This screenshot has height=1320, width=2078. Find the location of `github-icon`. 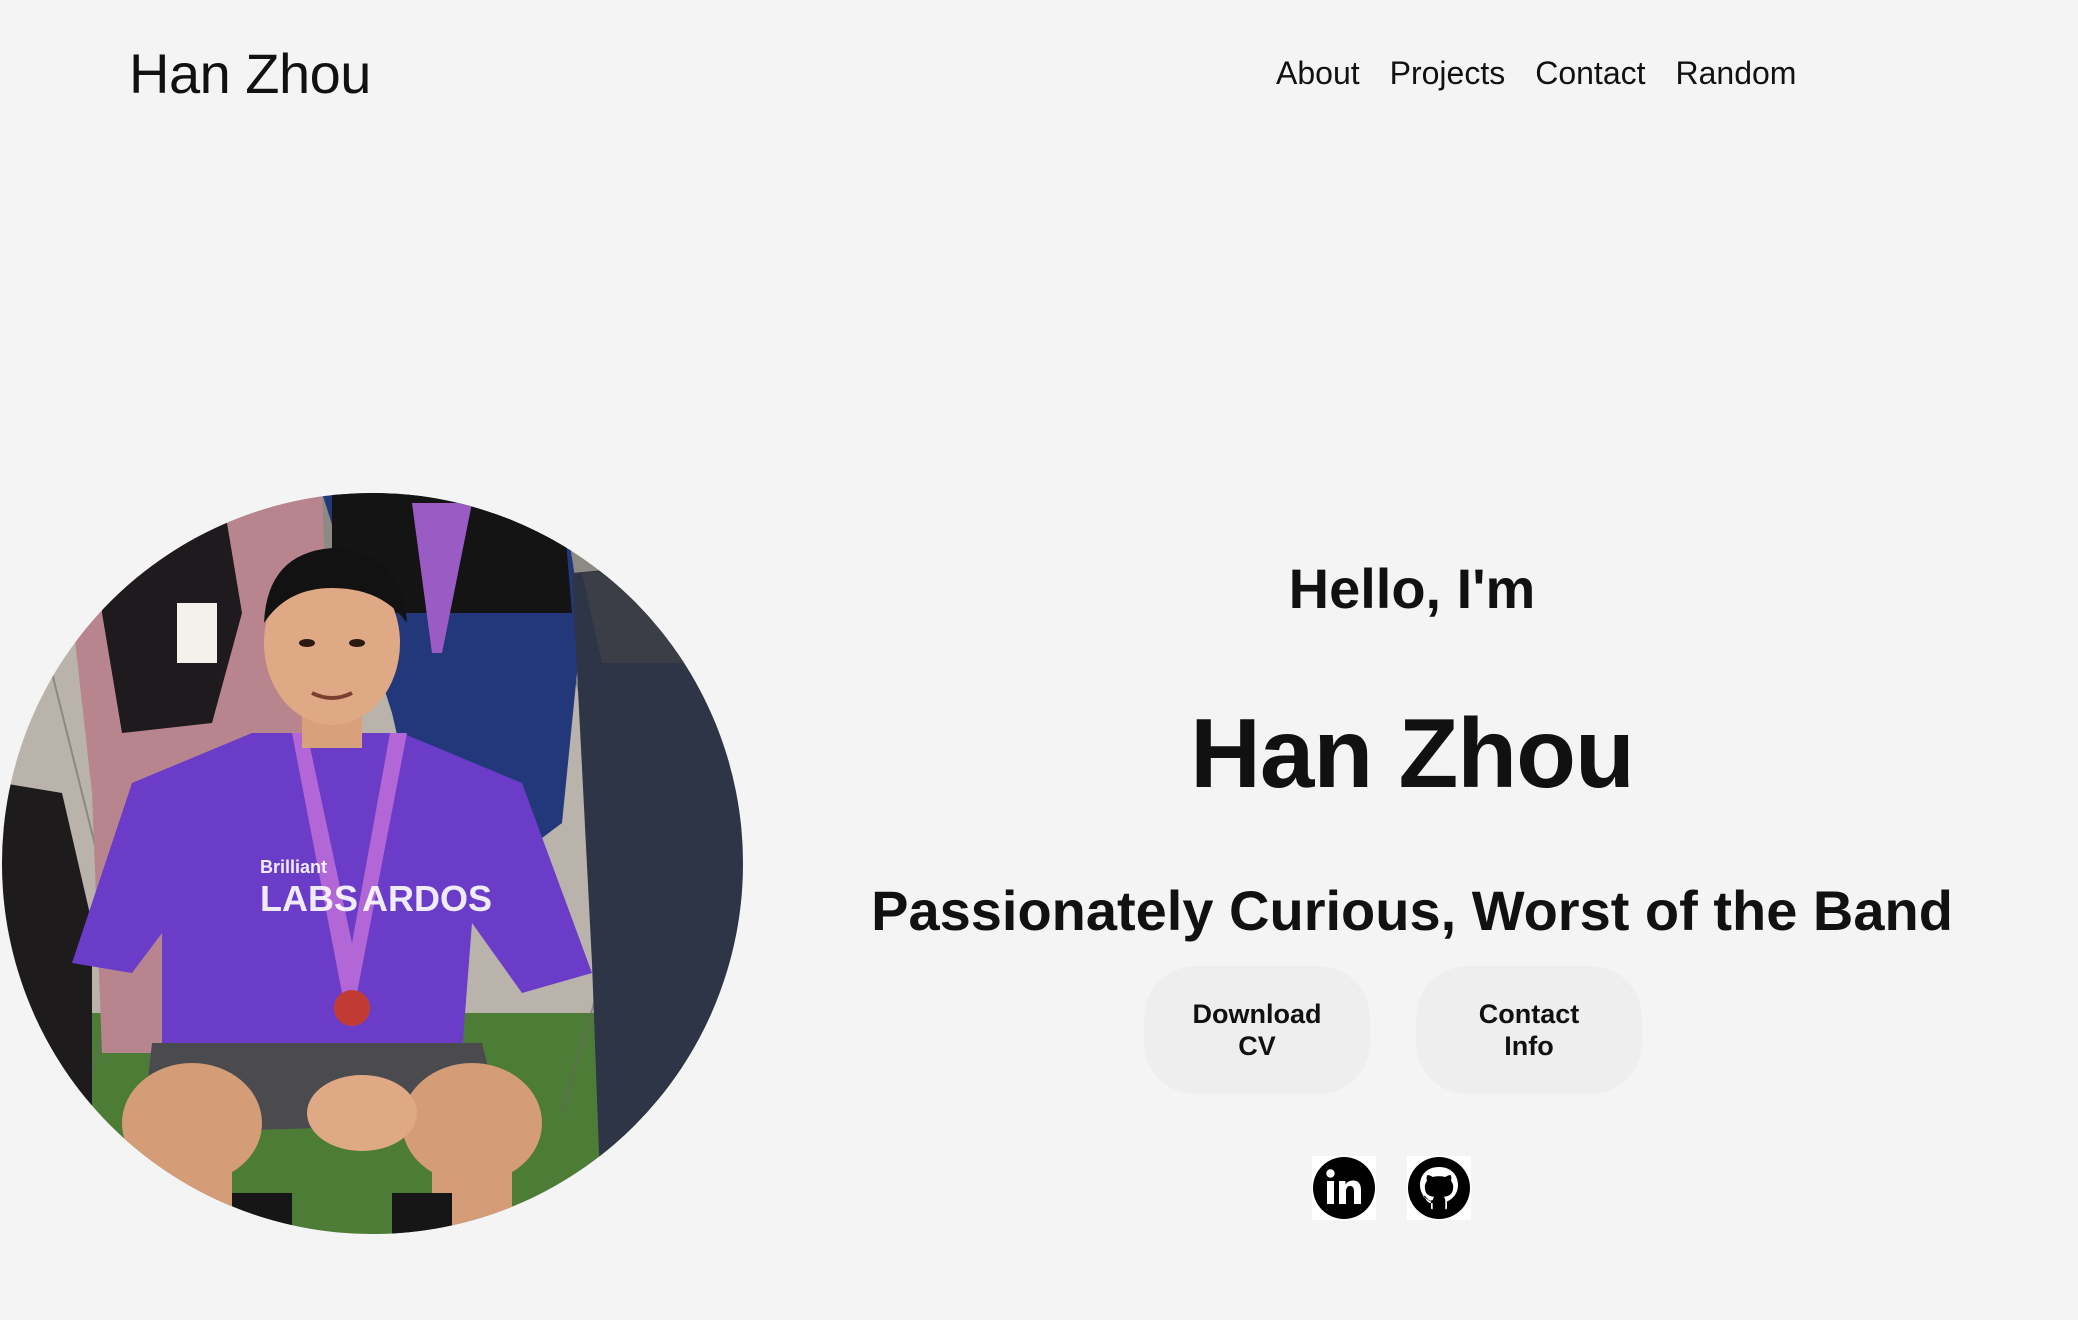

github-icon is located at coordinates (1439, 1188).